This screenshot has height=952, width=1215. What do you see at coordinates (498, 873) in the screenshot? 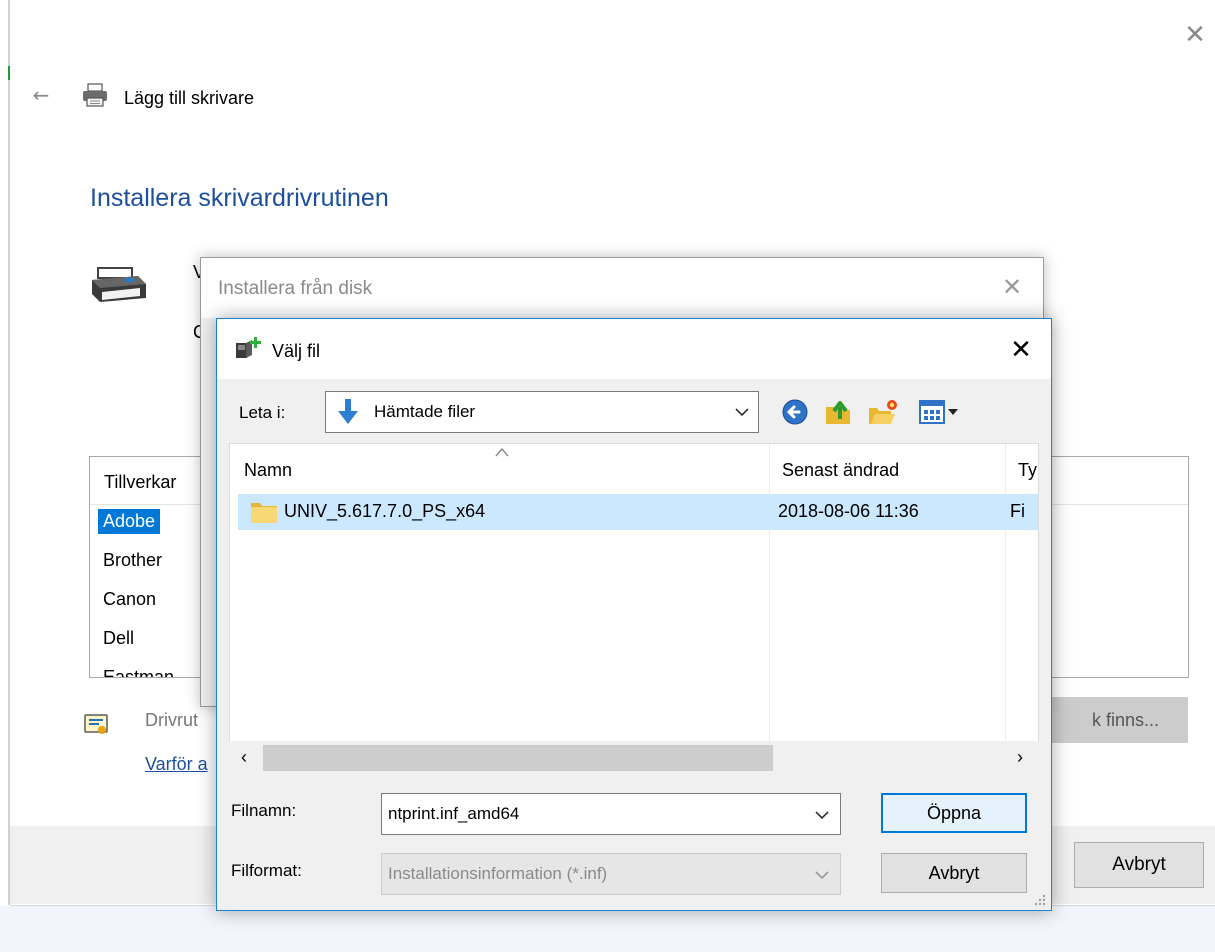
I see `filetype-value: Installationsinformation (*.inf)` at bounding box center [498, 873].